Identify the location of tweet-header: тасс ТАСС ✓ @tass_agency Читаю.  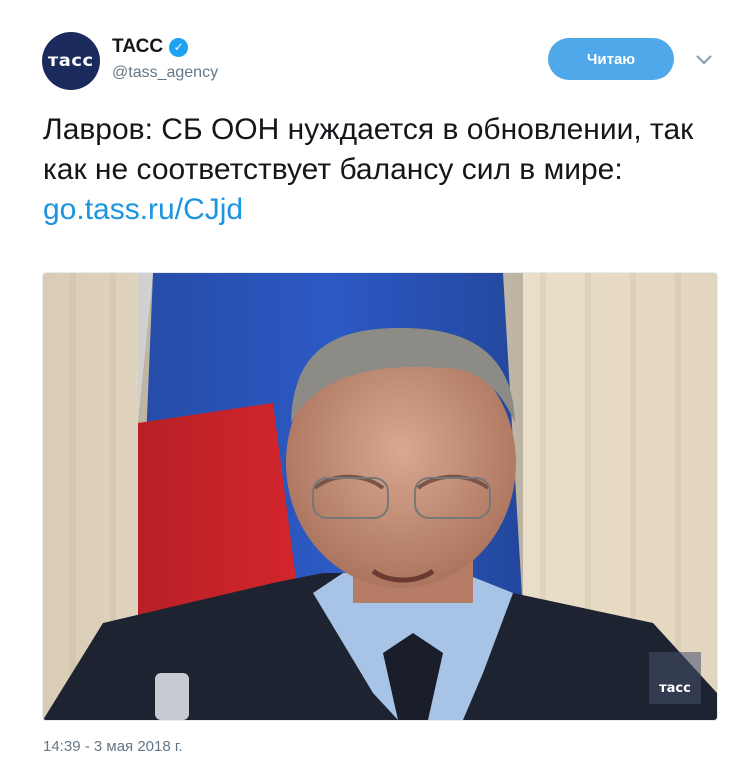
(374, 50).